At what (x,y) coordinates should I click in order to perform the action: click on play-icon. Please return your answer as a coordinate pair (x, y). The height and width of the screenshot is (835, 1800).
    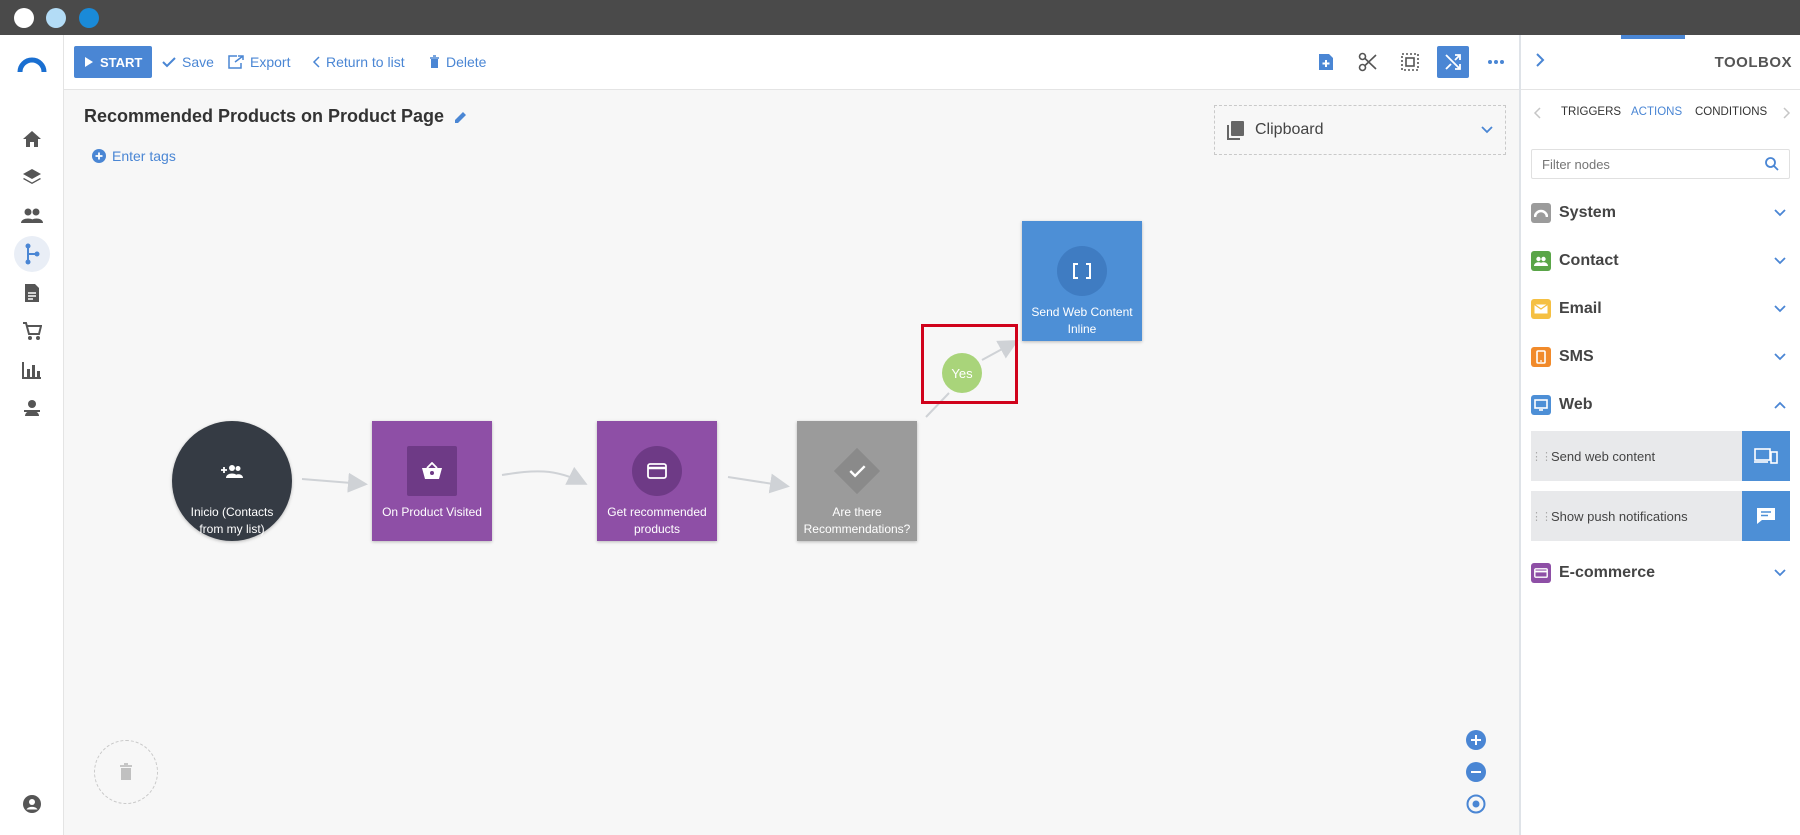
    Looking at the image, I should click on (89, 62).